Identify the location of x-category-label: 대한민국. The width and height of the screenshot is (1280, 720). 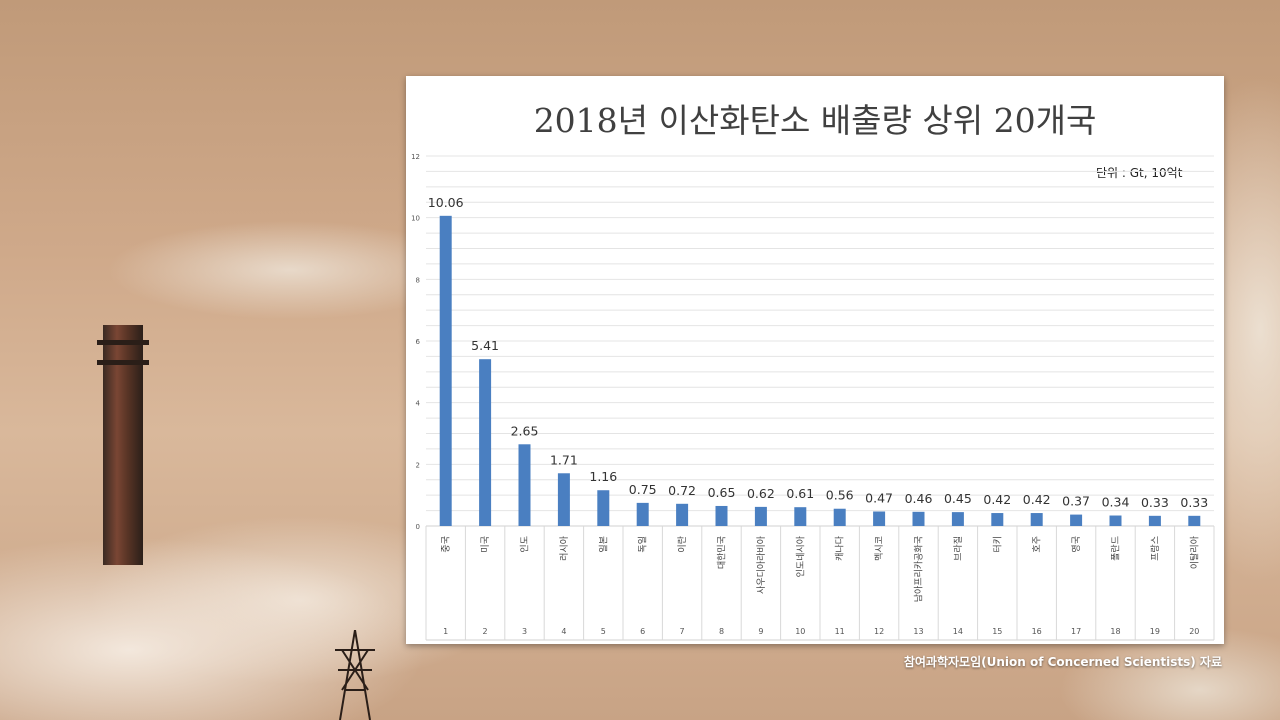
(722, 552).